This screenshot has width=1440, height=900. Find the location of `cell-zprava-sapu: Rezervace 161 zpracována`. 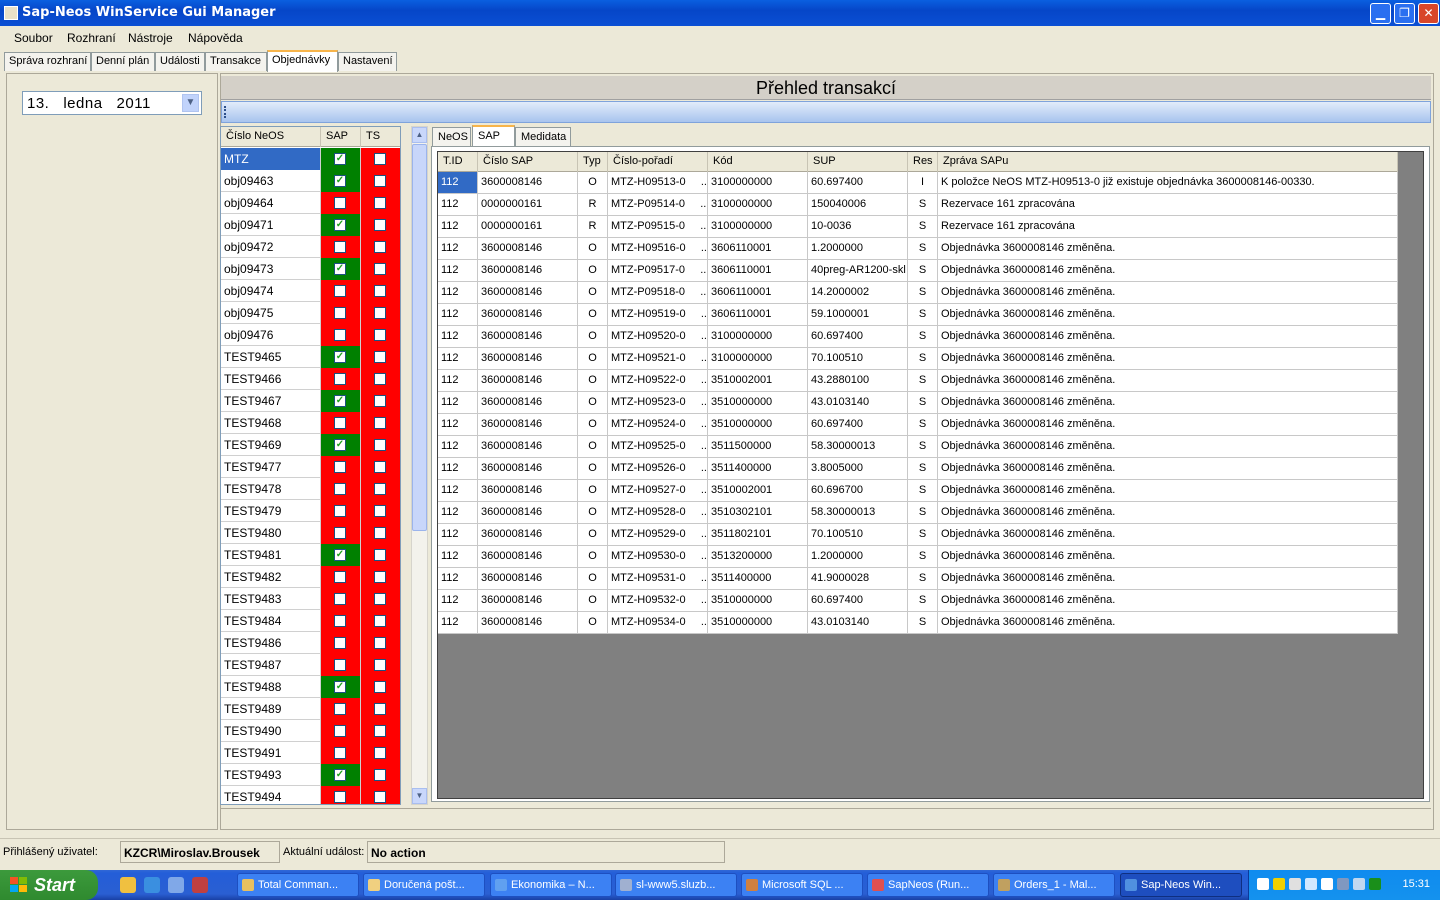

cell-zprava-sapu: Rezervace 161 zpracována is located at coordinates (1168, 204).